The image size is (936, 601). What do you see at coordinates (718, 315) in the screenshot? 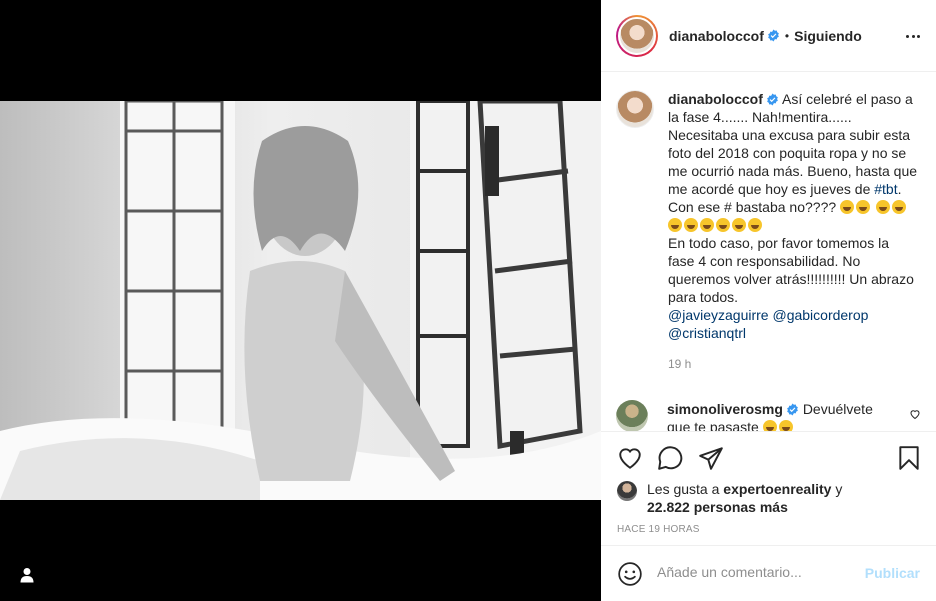
I see `mention-link: @javieyzaguirre` at bounding box center [718, 315].